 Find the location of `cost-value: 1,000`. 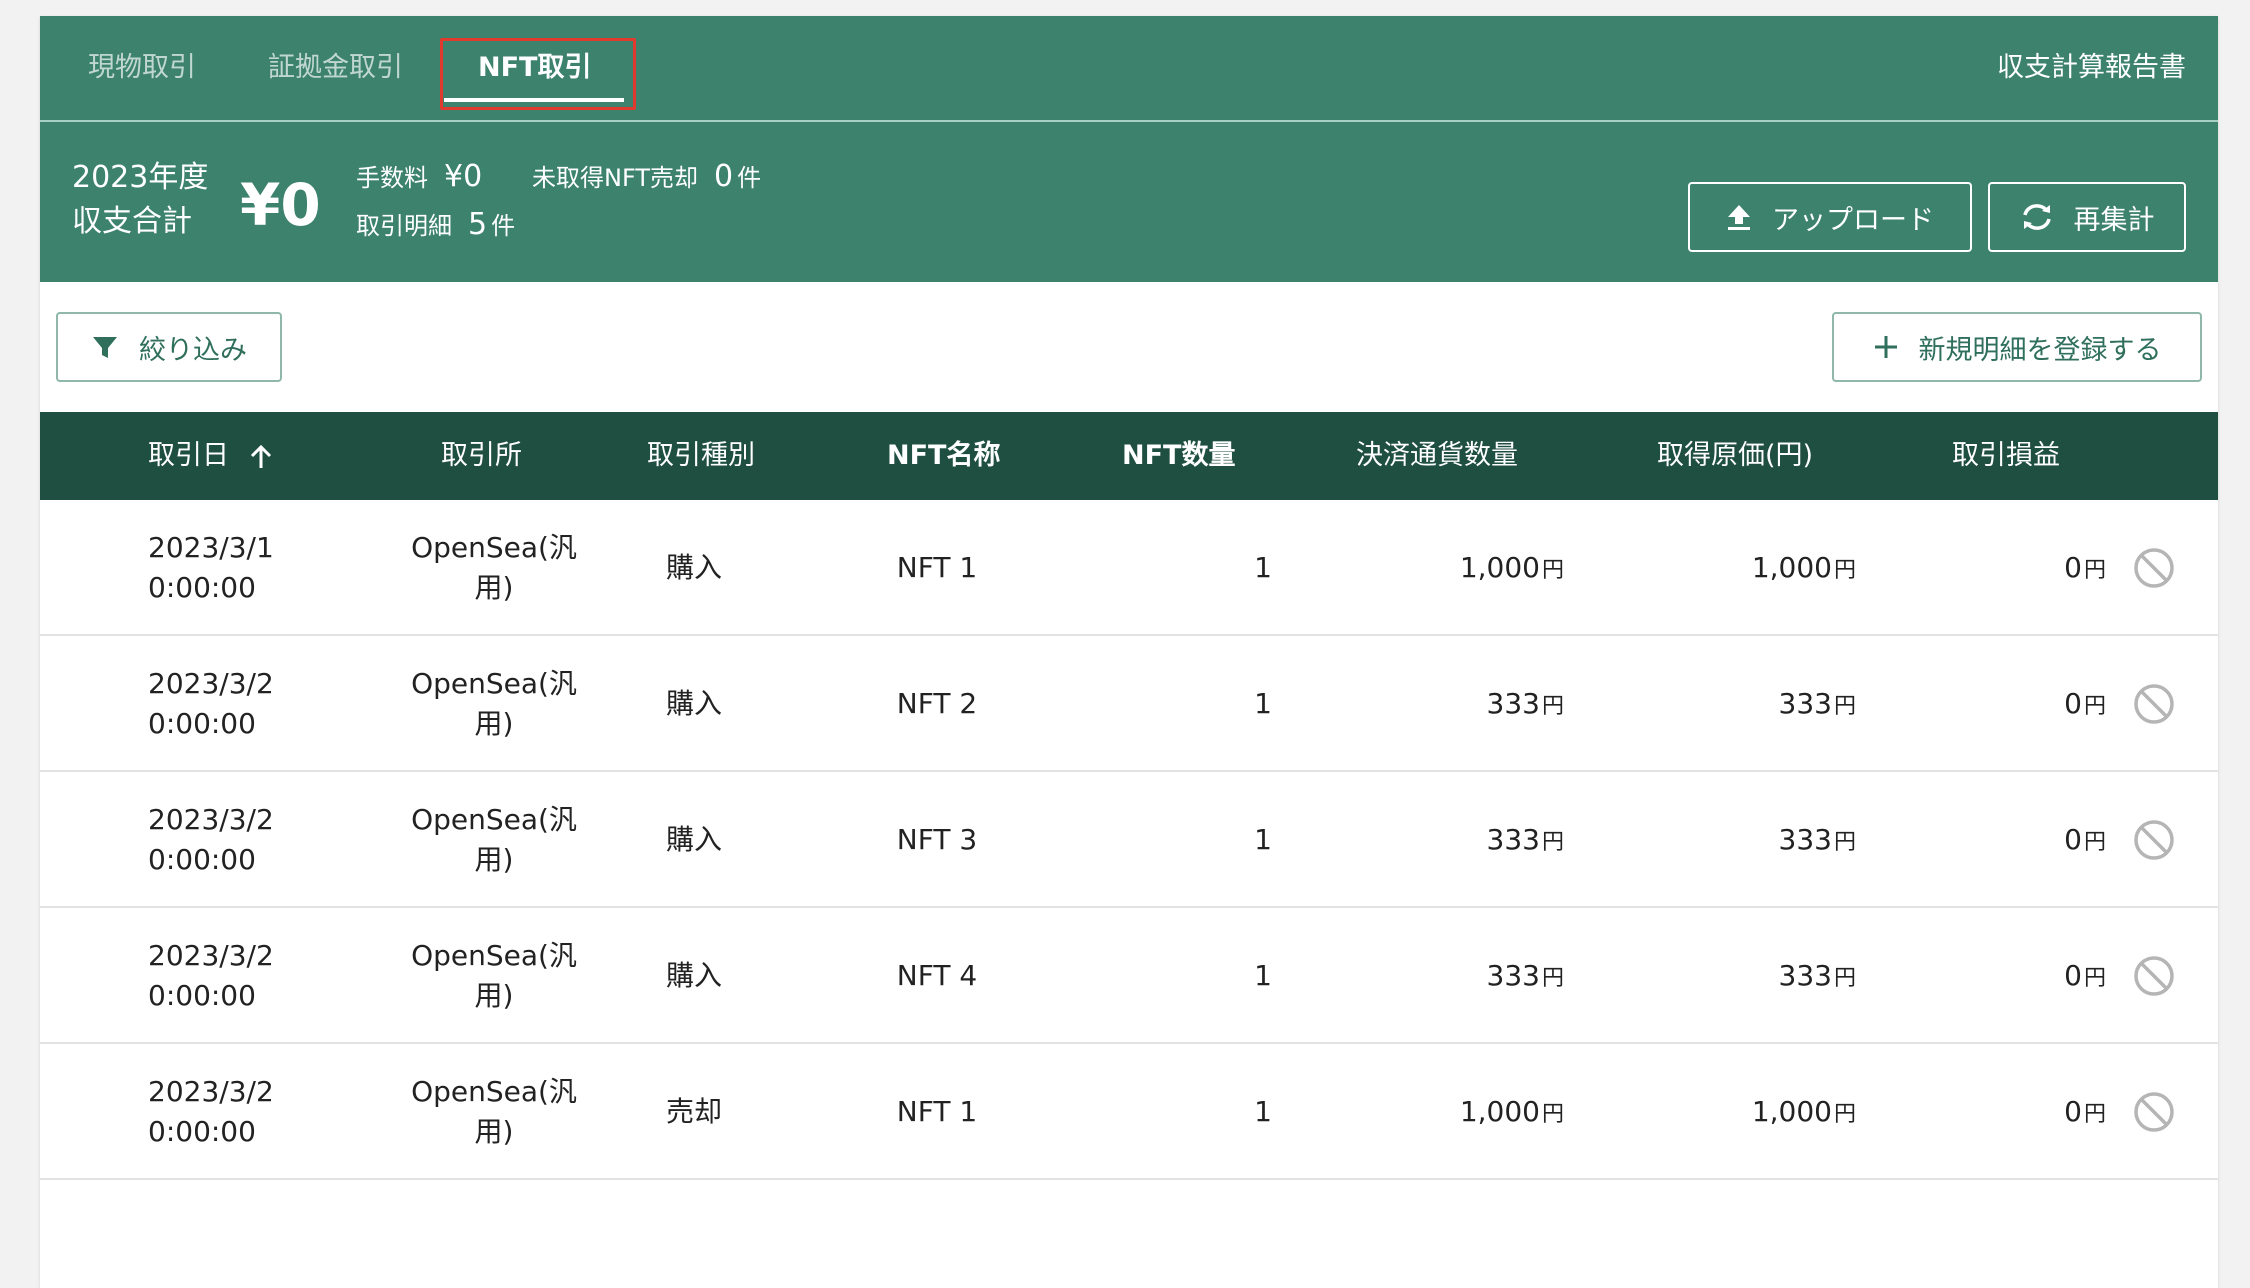

cost-value: 1,000 is located at coordinates (1791, 567).